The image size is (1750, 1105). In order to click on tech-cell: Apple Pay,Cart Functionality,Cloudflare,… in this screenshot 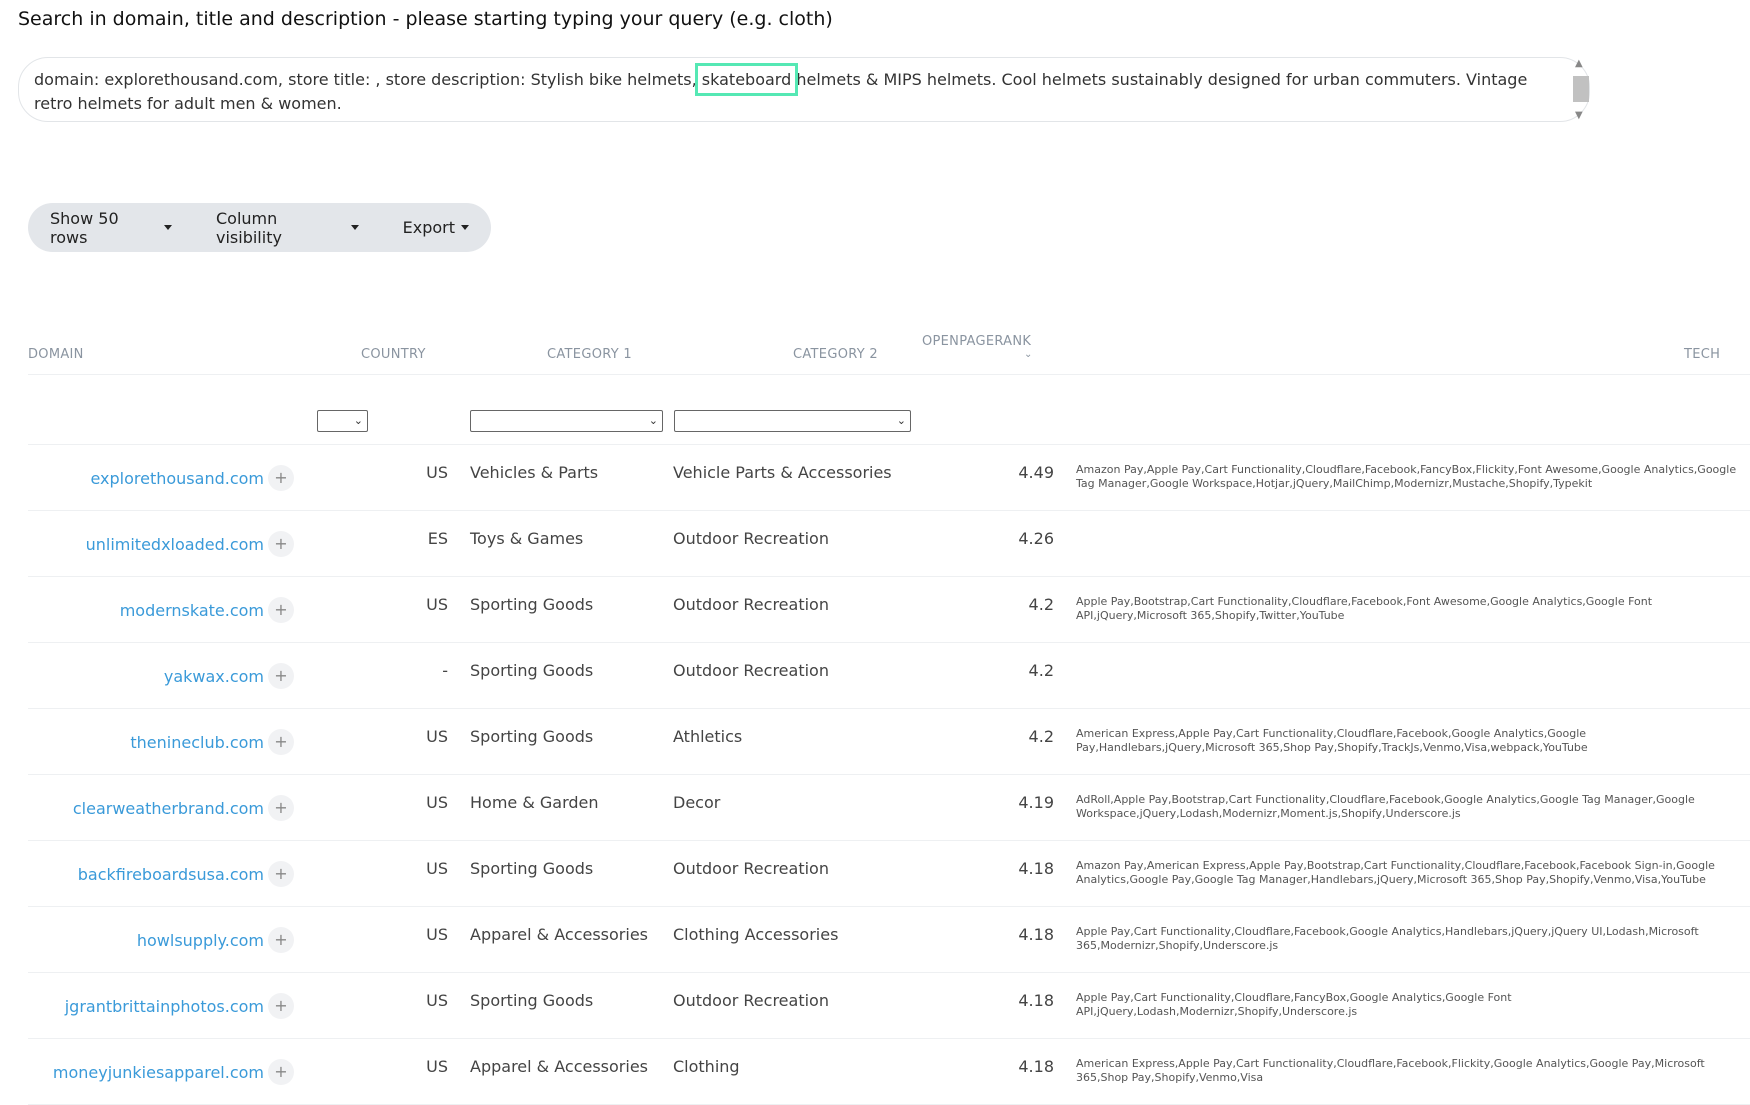, I will do `click(1387, 938)`.